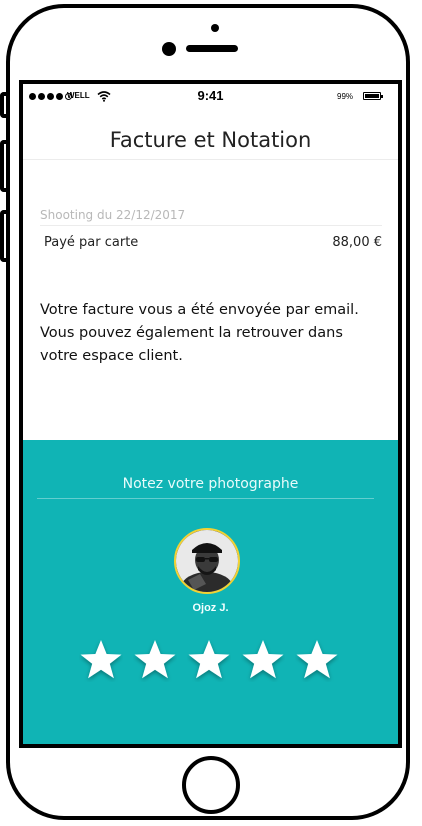  I want to click on payment-method-label: Payé par carte, so click(91, 242).